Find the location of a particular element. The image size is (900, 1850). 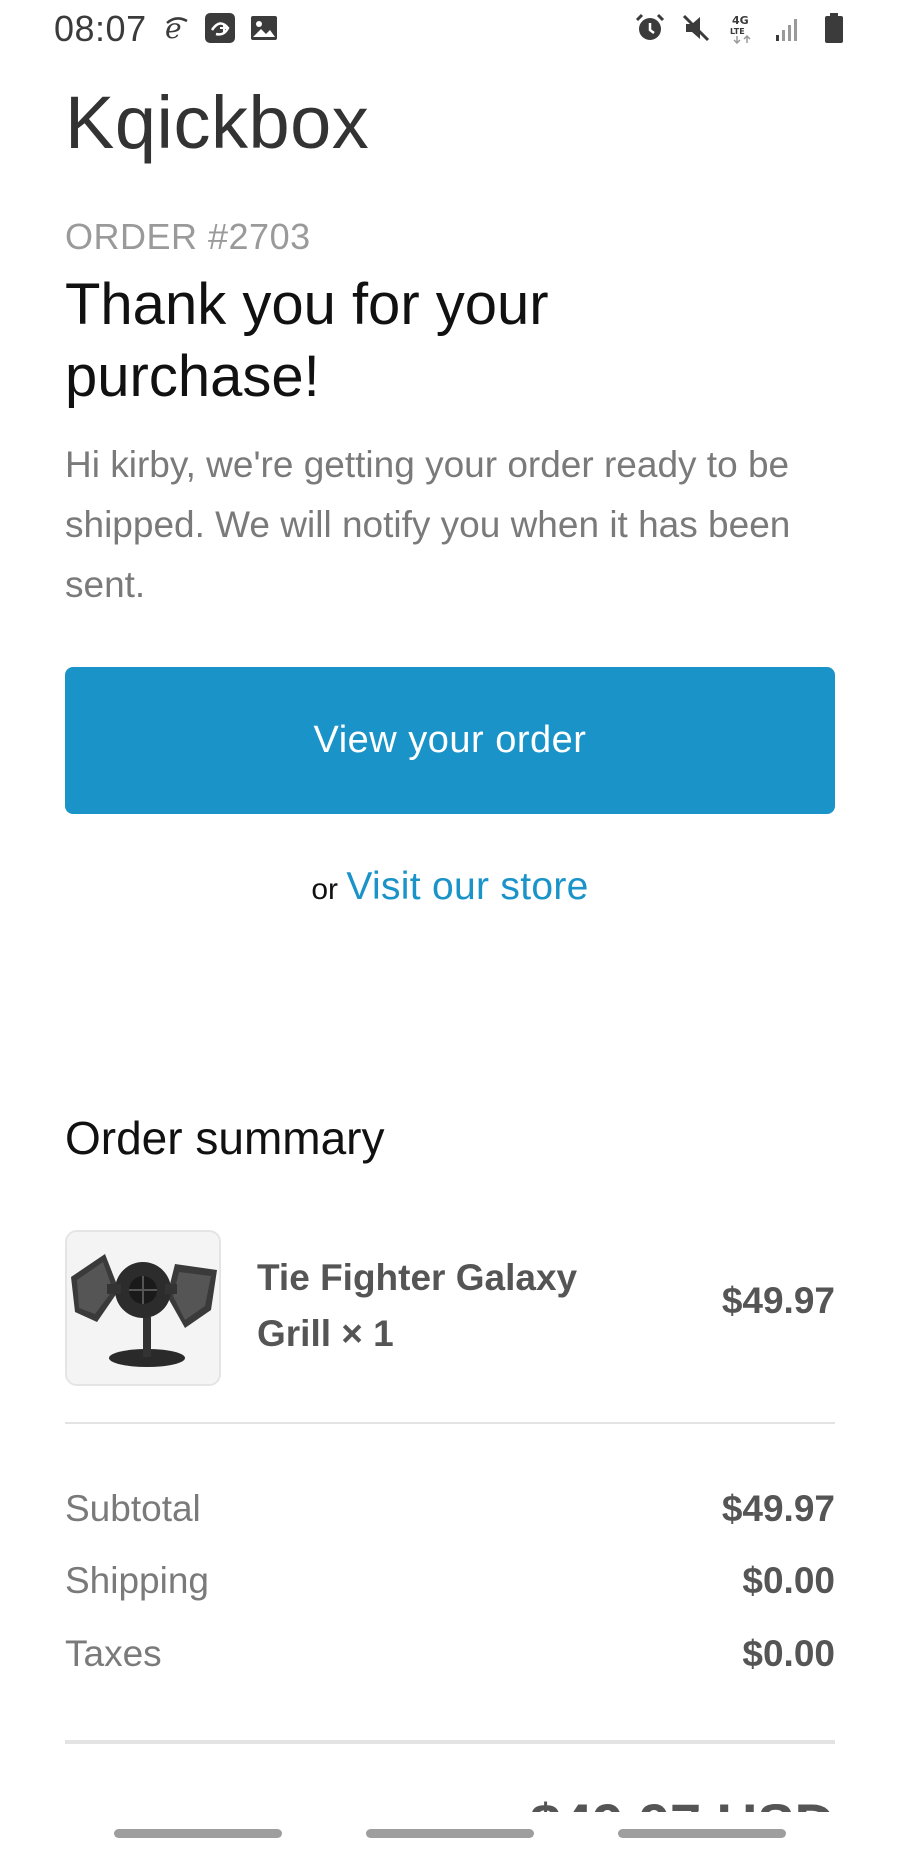

visit-store-link: Visit our store is located at coordinates (467, 886).